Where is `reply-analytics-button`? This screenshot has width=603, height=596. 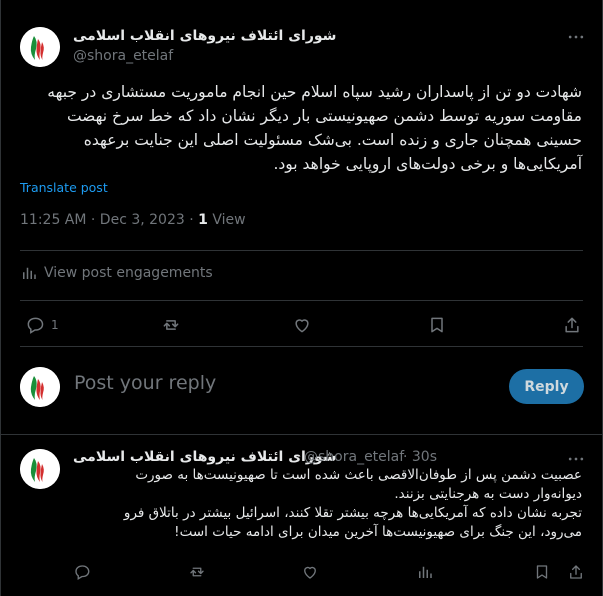
reply-analytics-button is located at coordinates (425, 572).